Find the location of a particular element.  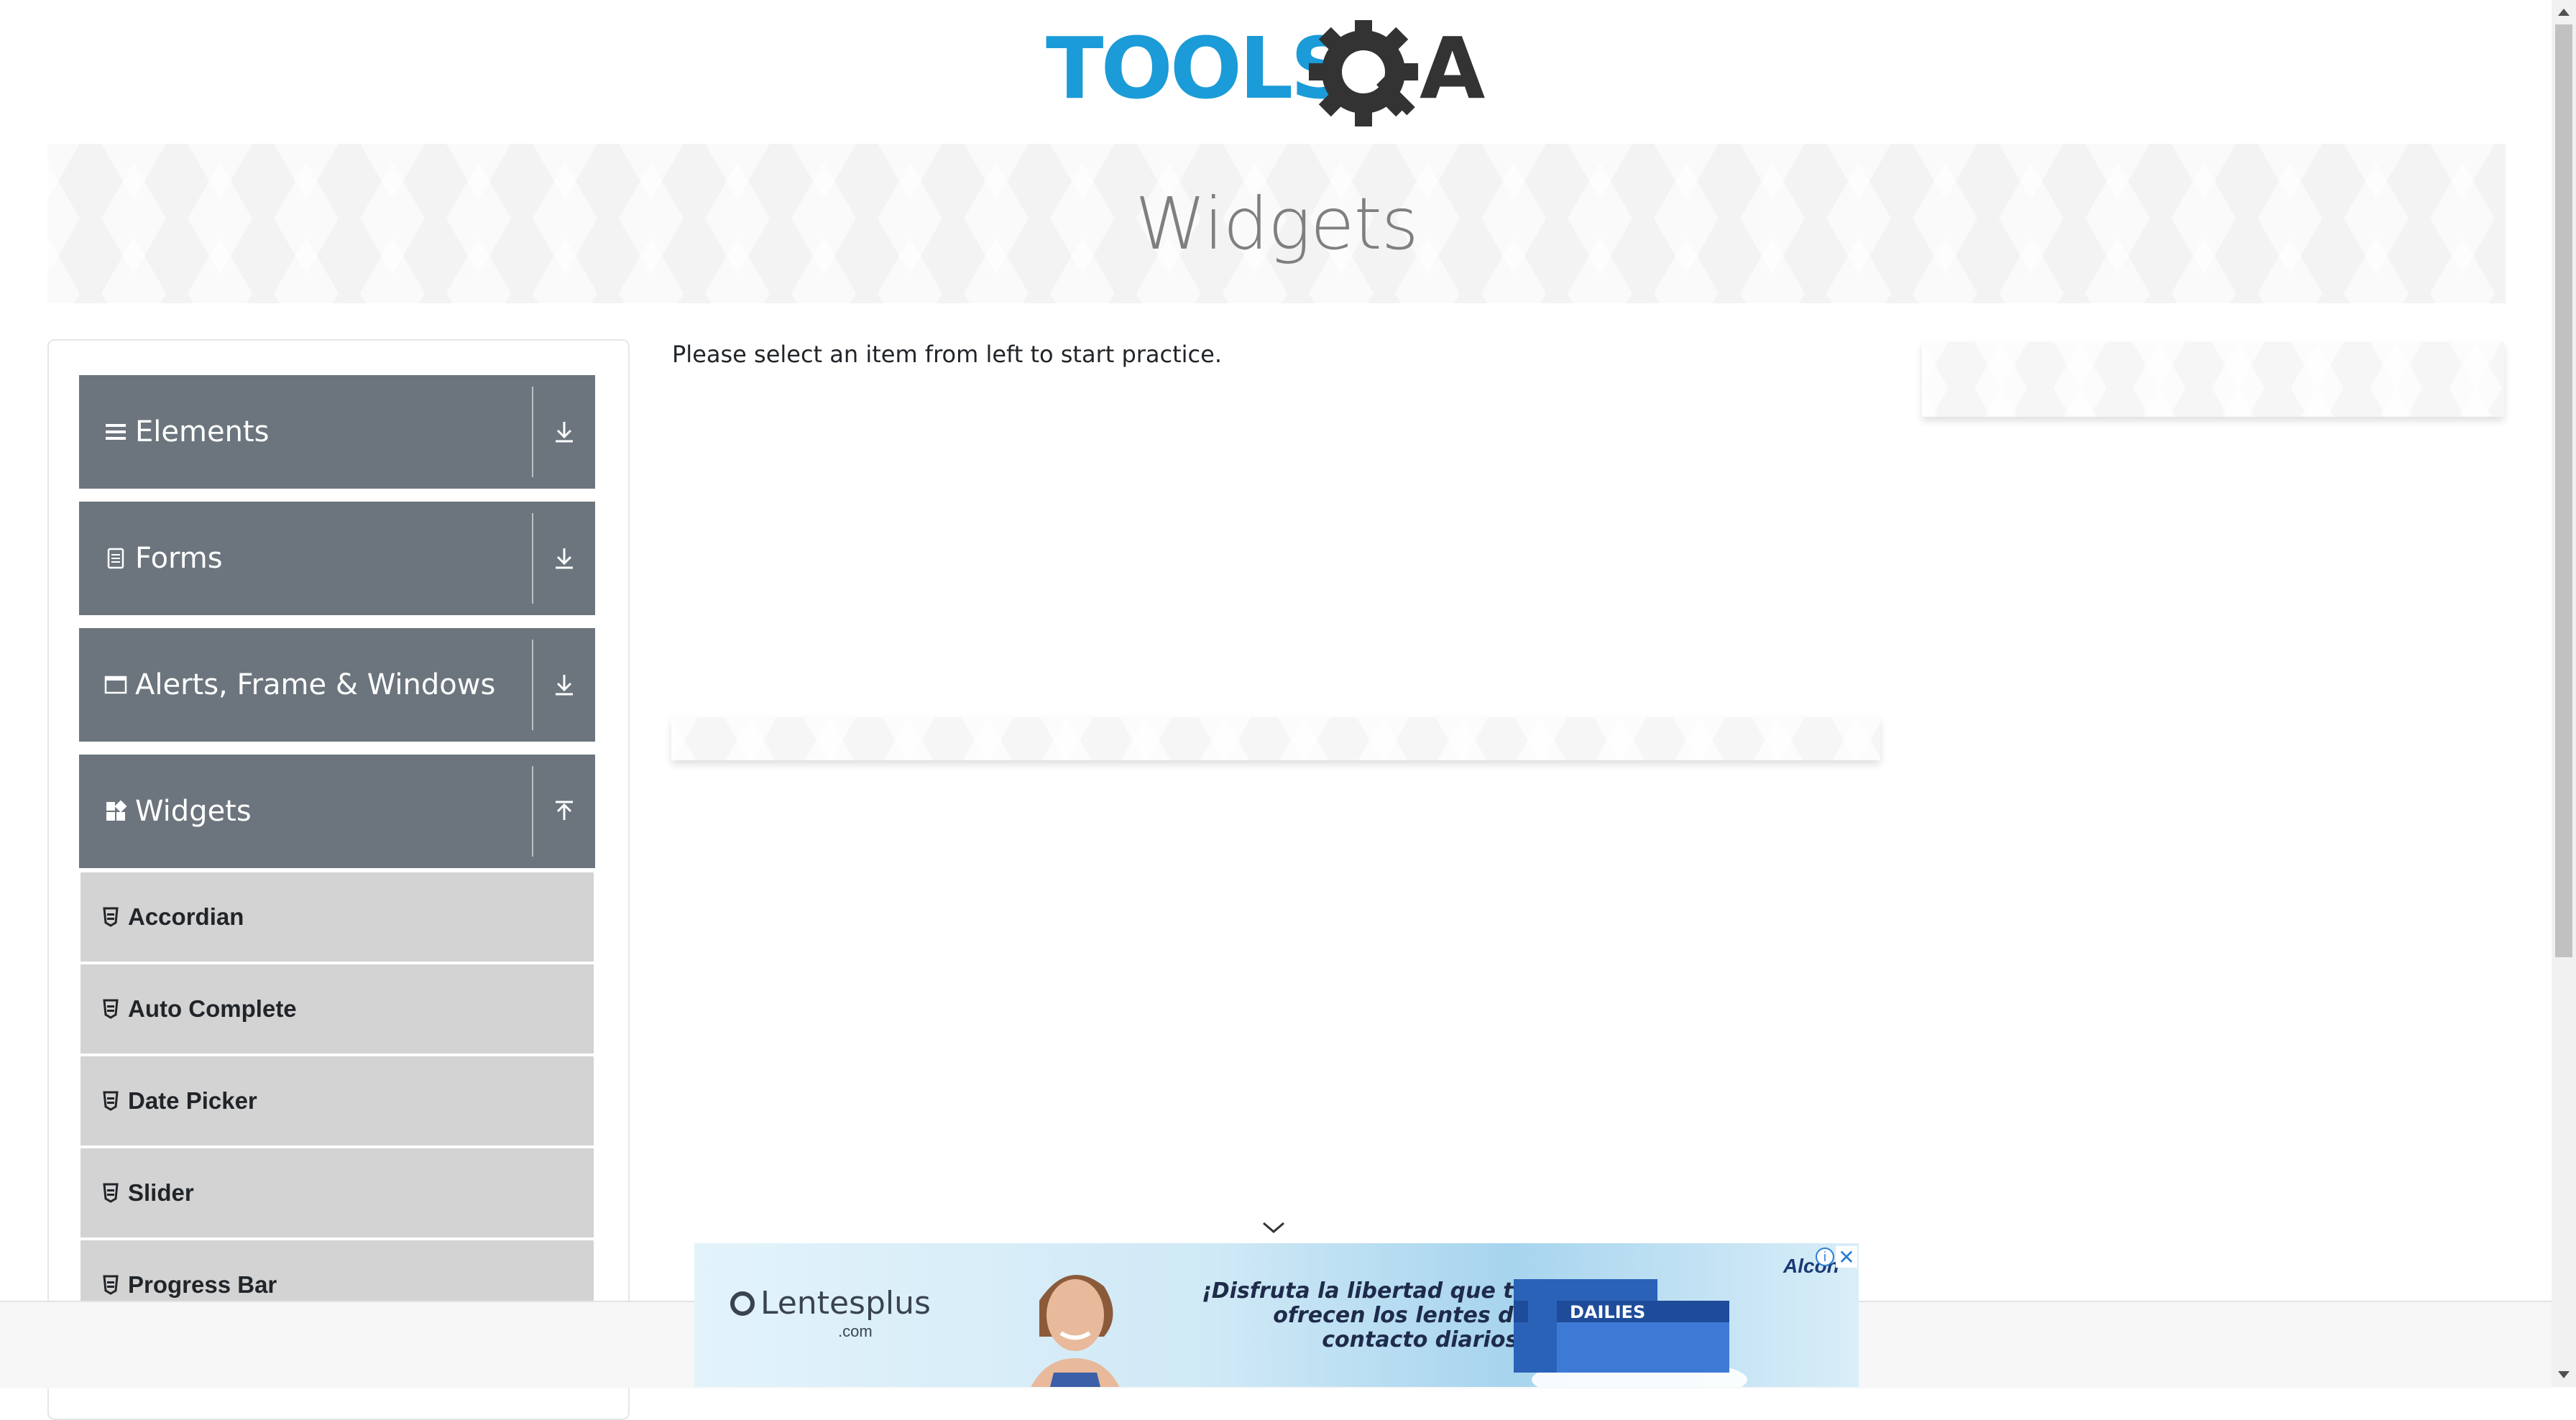

group-header-widgets: Widgets is located at coordinates (337, 811).